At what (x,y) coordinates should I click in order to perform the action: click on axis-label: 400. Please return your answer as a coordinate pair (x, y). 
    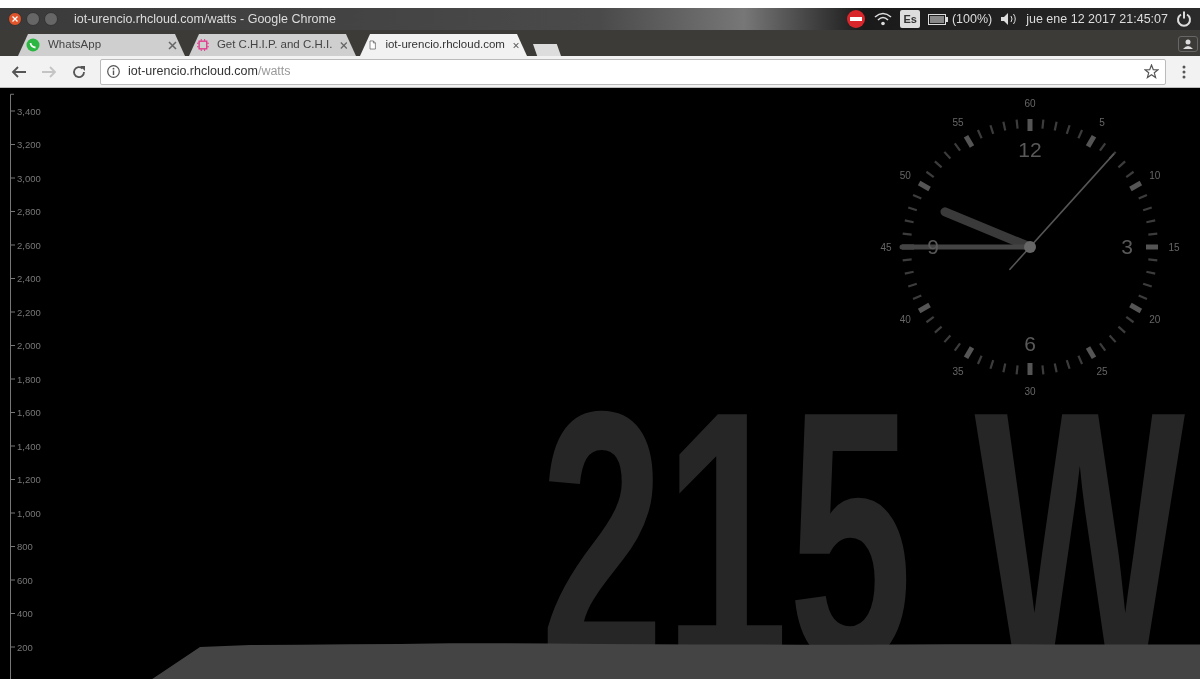
    Looking at the image, I should click on (25, 613).